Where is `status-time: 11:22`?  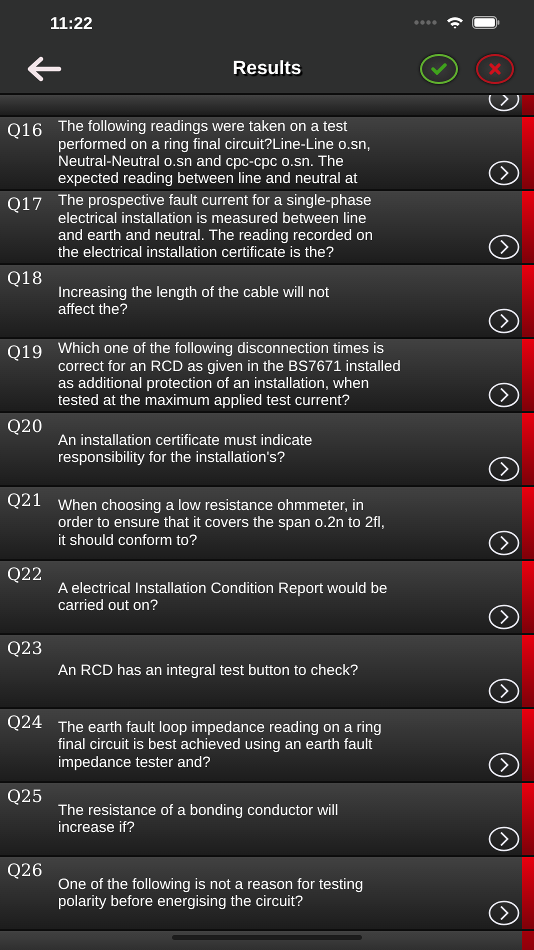
status-time: 11:22 is located at coordinates (72, 23).